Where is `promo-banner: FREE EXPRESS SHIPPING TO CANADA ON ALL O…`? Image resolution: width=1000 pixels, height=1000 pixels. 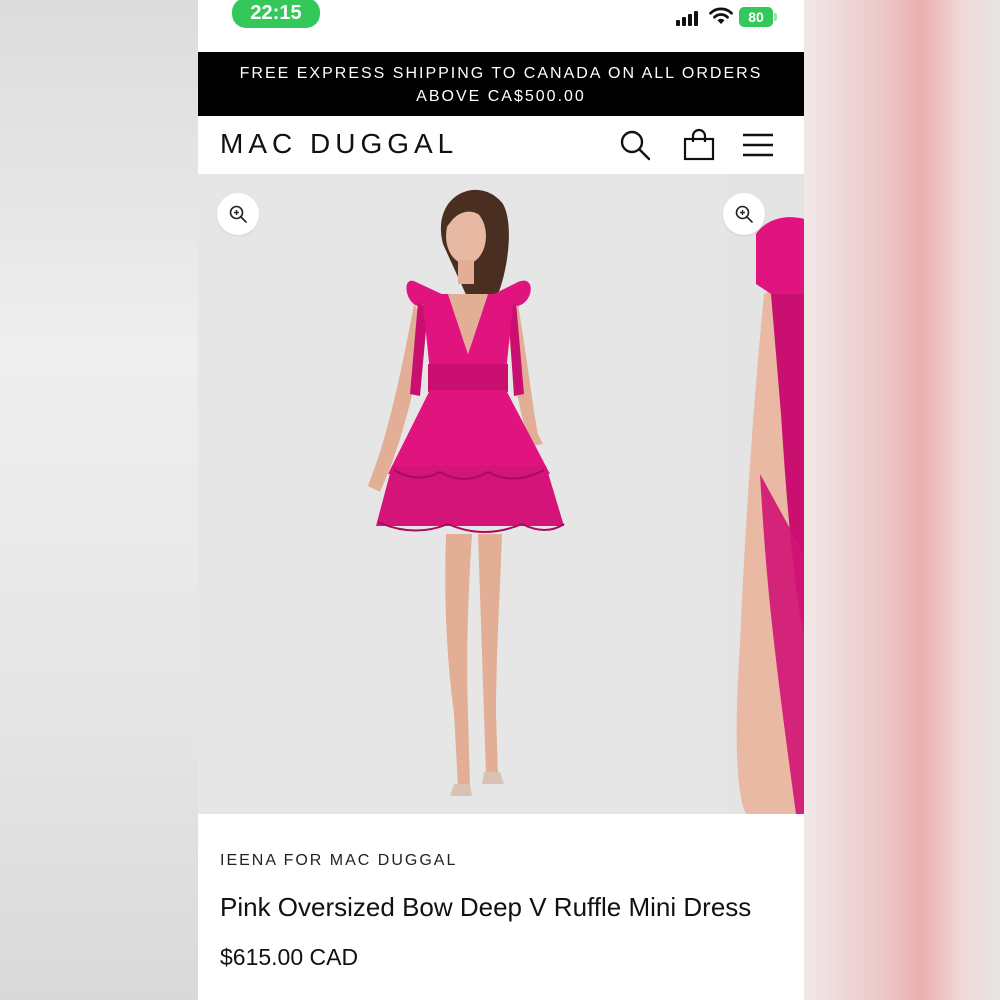
promo-banner: FREE EXPRESS SHIPPING TO CANADA ON ALL O… is located at coordinates (501, 84).